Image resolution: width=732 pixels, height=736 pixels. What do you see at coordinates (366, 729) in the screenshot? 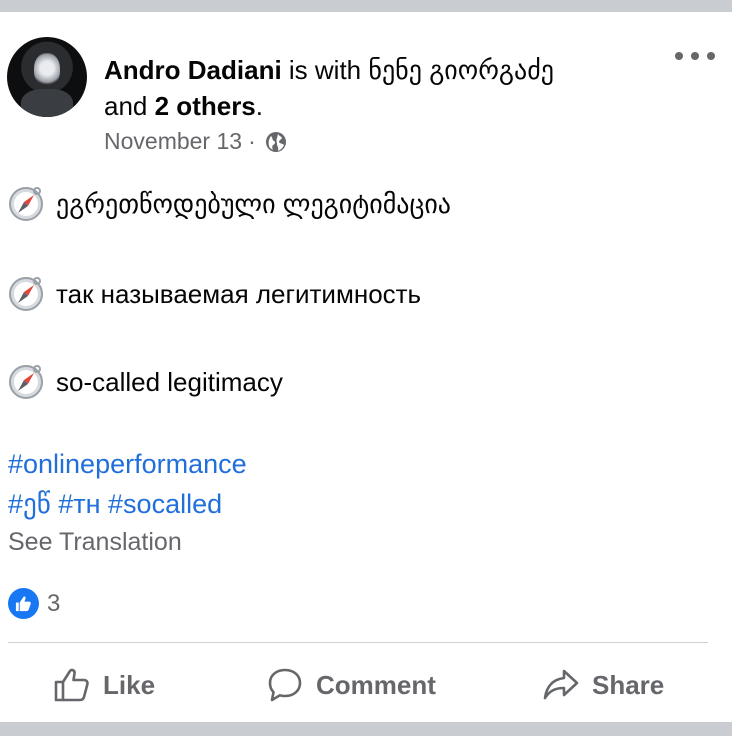
I see `bottom-separator-band` at bounding box center [366, 729].